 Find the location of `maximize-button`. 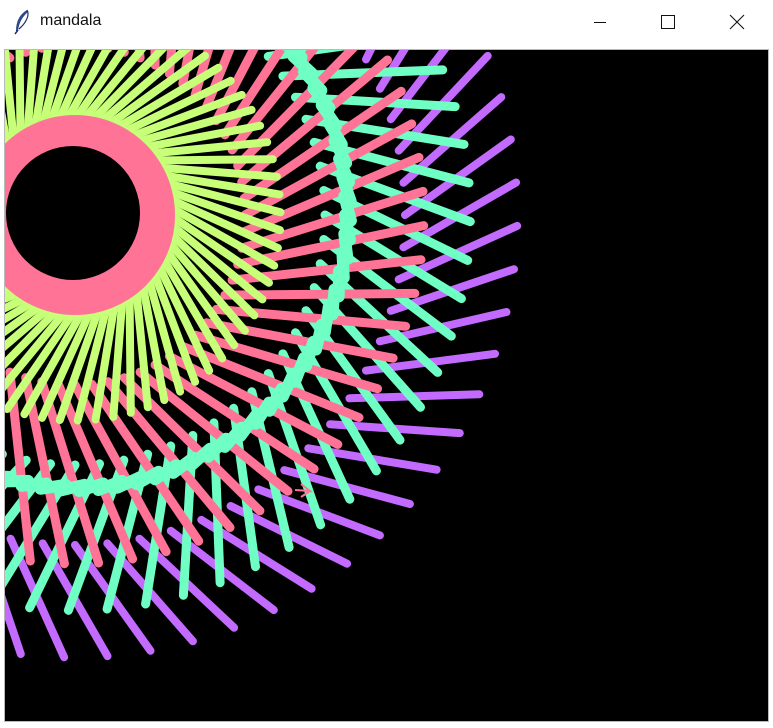

maximize-button is located at coordinates (668, 22).